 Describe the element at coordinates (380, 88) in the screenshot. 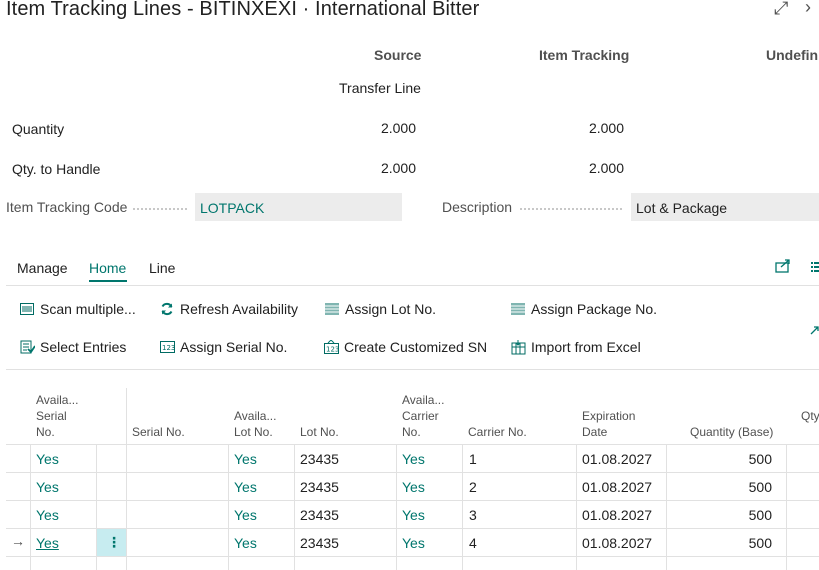

I see `source-subtitle: Transfer Line` at that location.